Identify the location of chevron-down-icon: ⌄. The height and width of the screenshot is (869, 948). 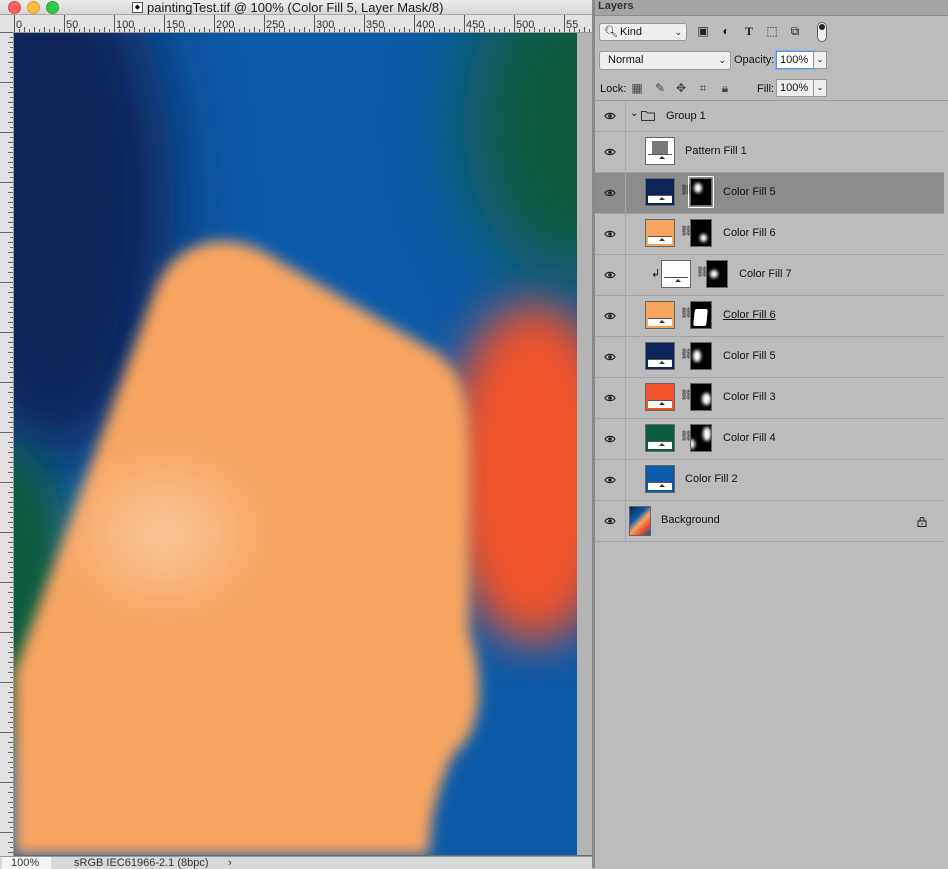
(634, 113).